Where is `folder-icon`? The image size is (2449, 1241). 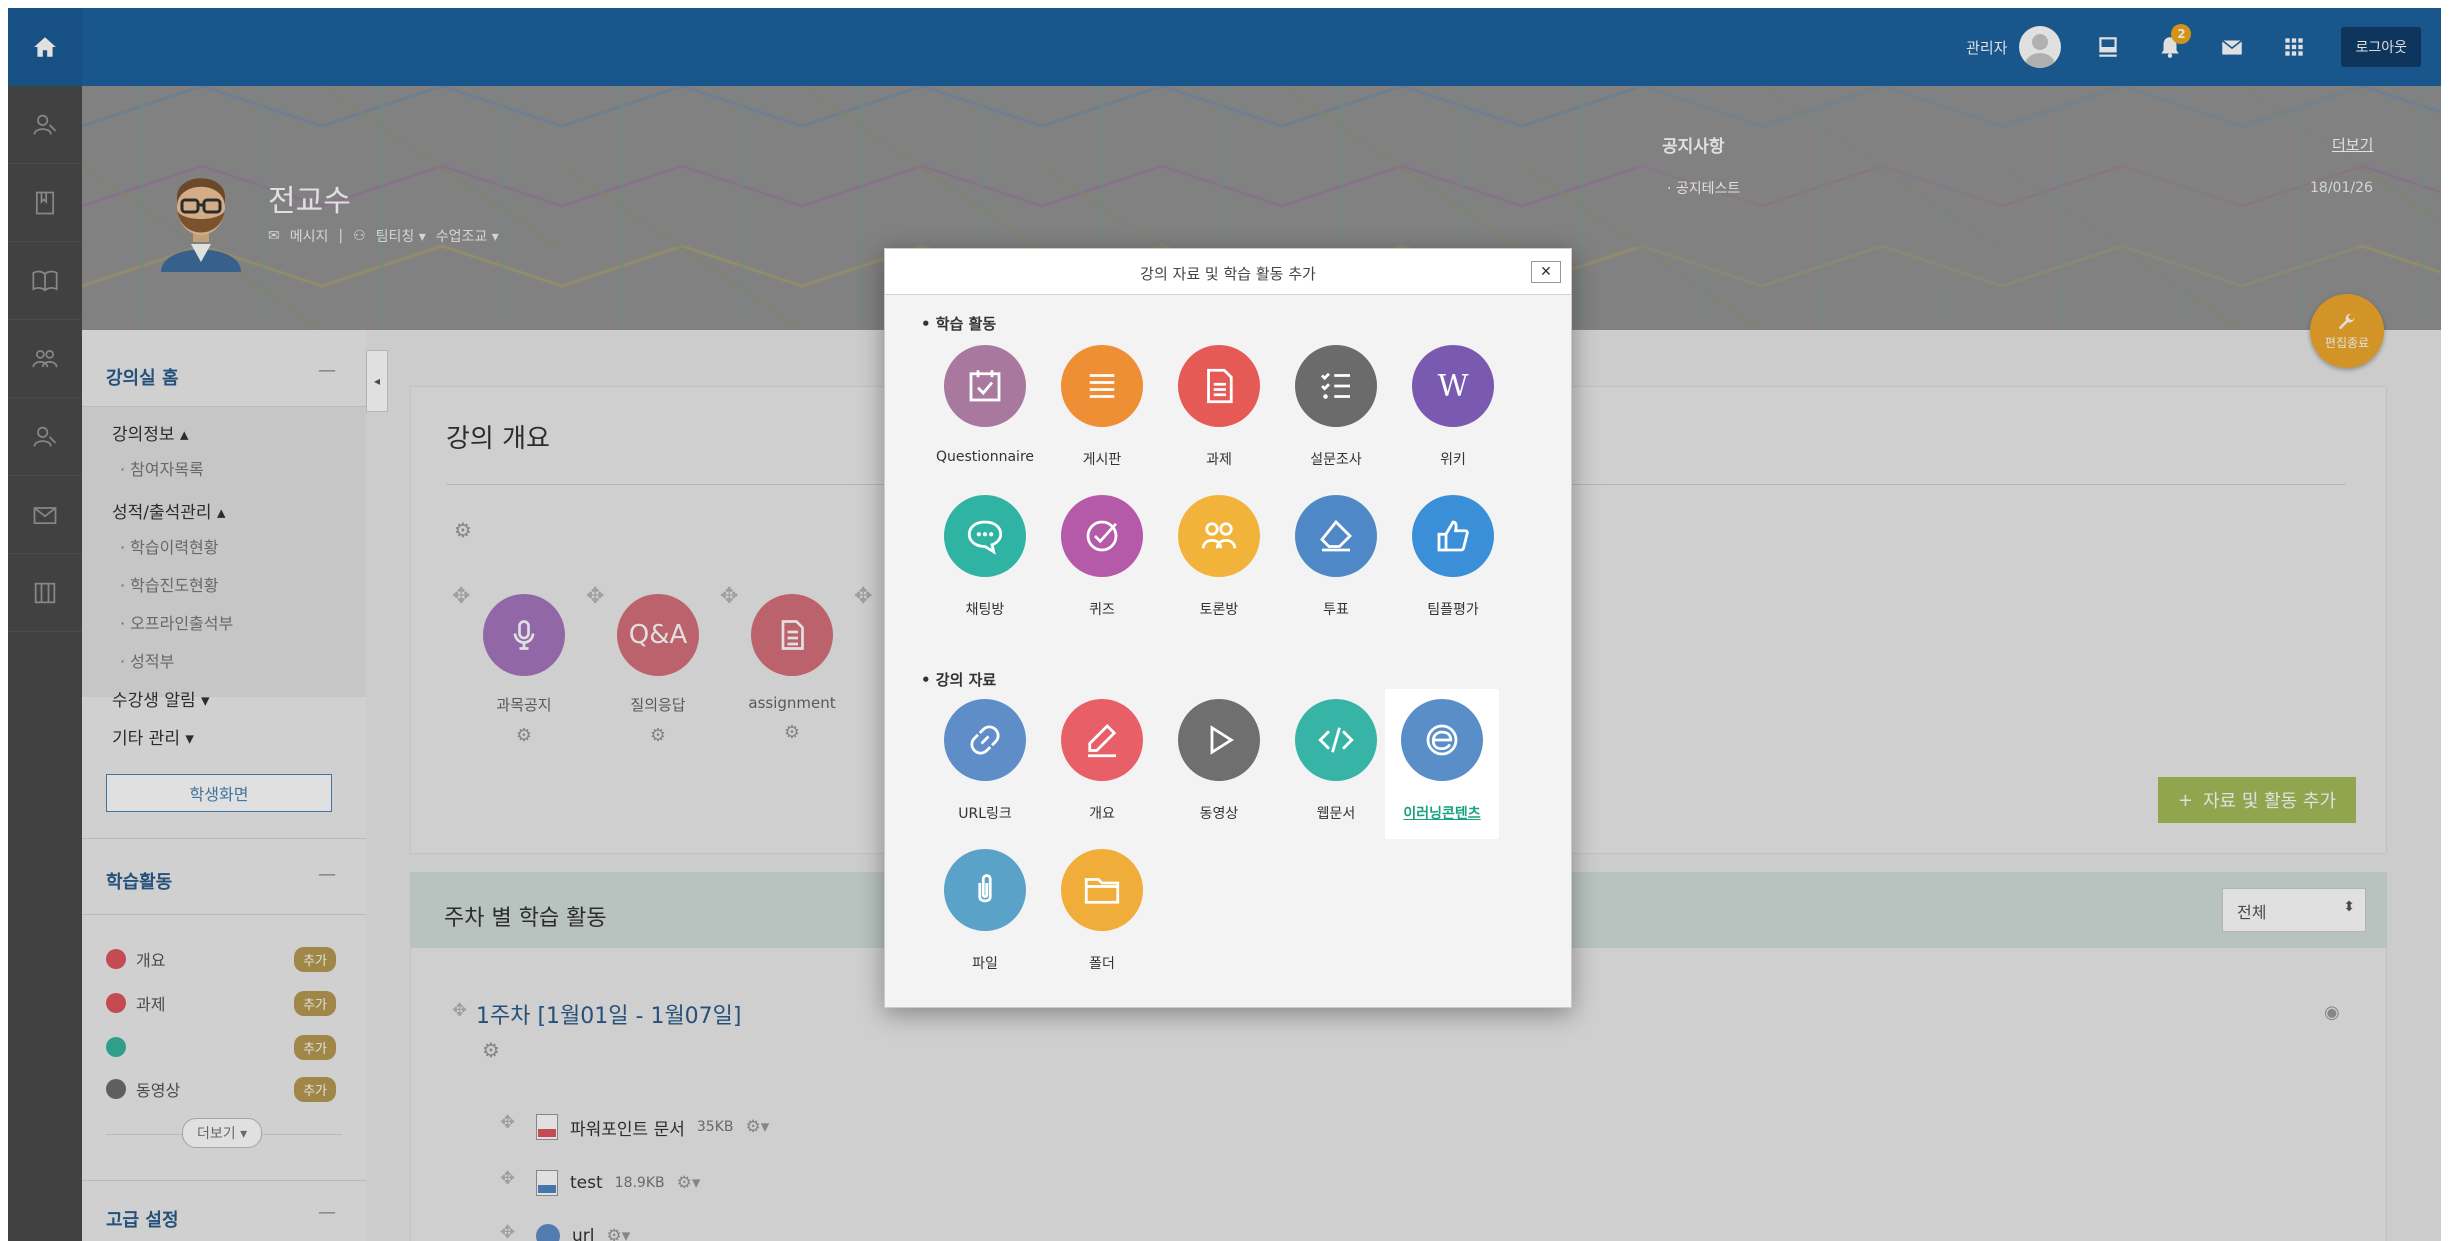
folder-icon is located at coordinates (1102, 890).